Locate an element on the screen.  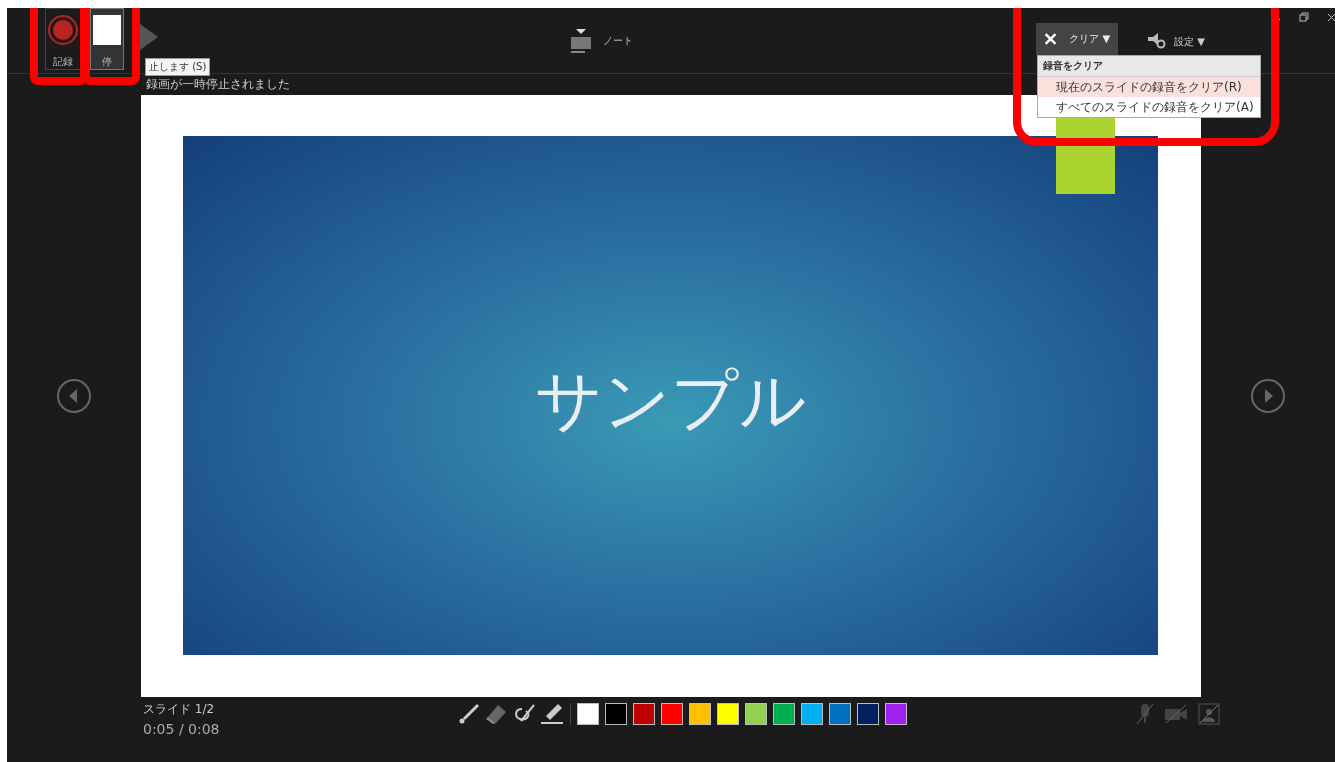
pen-icon is located at coordinates (469, 714).